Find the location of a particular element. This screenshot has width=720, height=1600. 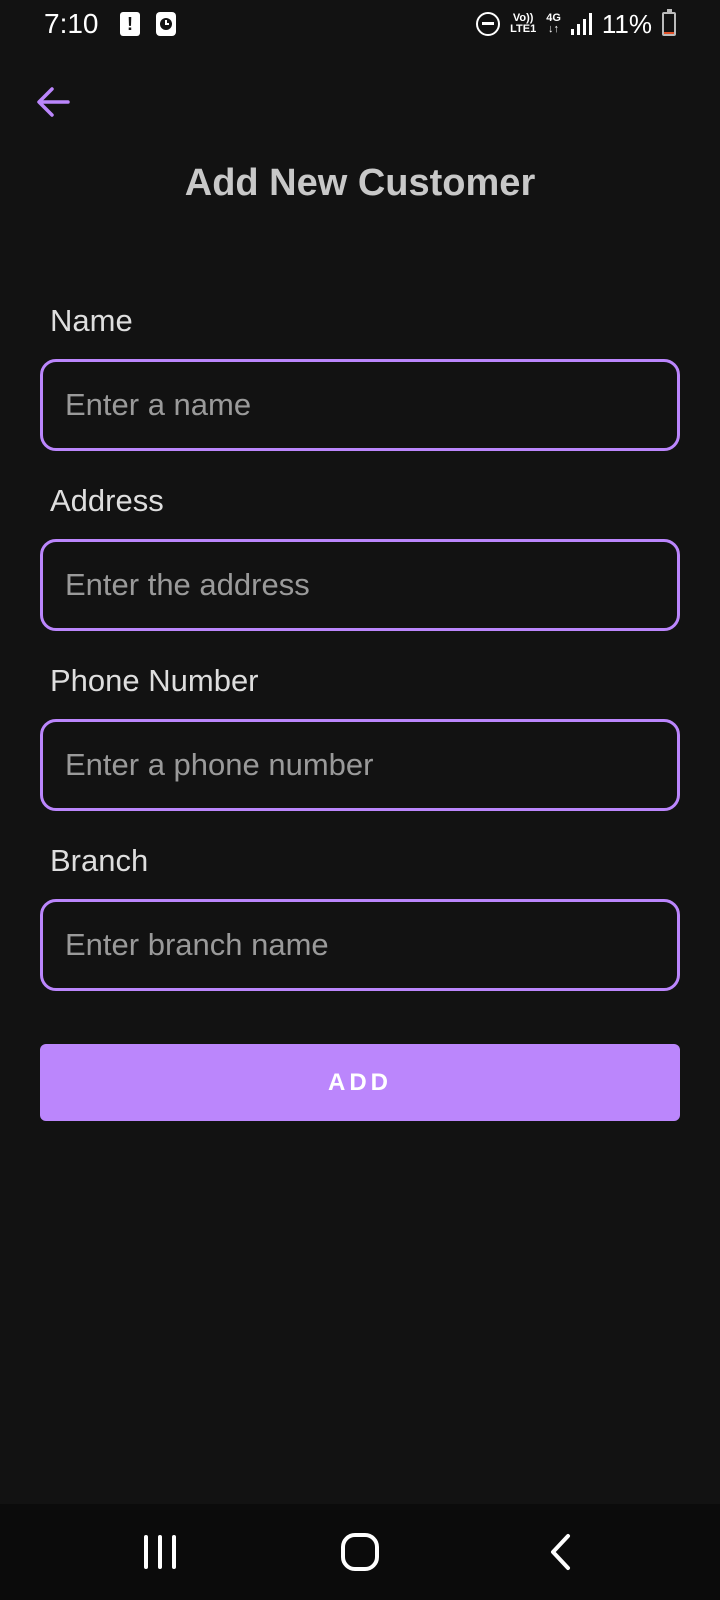

recent-apps-icon is located at coordinates (160, 1552).